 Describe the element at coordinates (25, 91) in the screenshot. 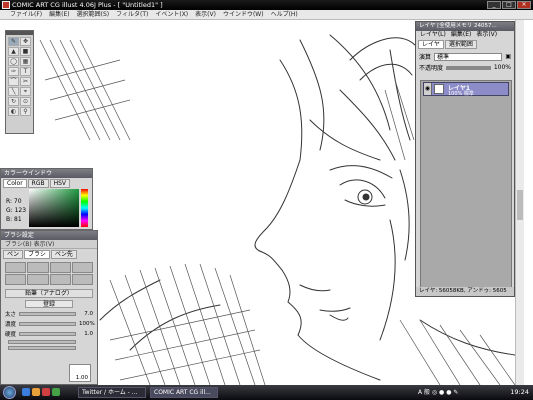

I see `crosshair-tool-icon: ⌖` at that location.